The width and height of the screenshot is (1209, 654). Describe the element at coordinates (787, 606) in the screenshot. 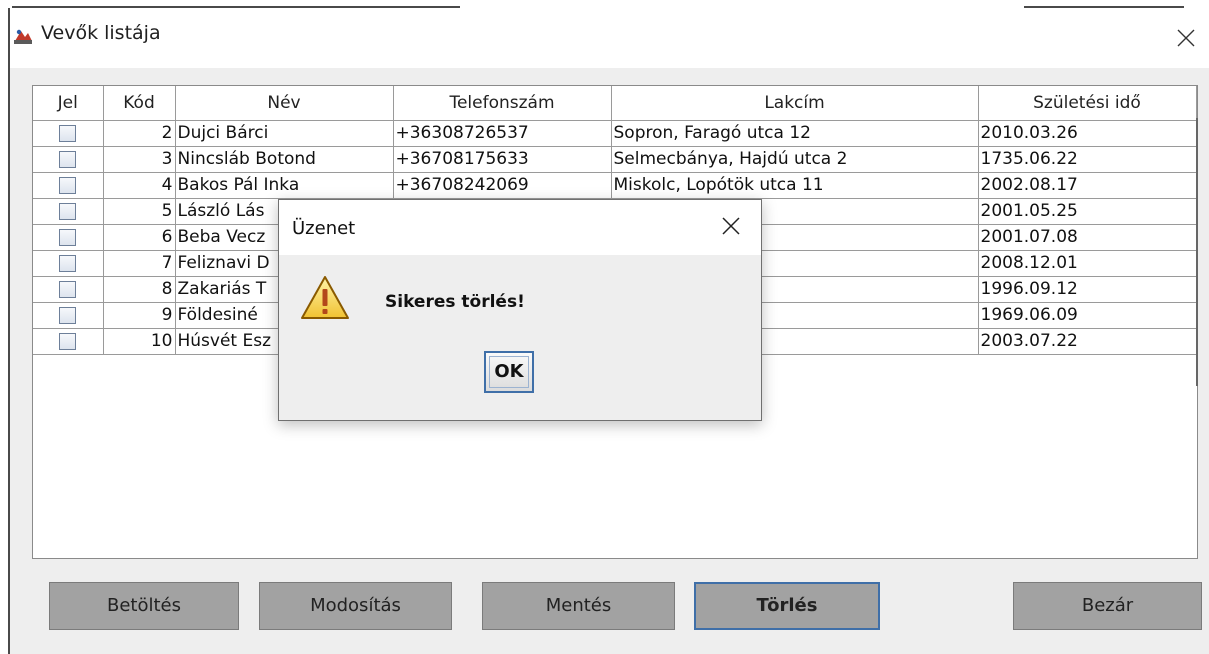

I see `delete-button: Törlés` at that location.